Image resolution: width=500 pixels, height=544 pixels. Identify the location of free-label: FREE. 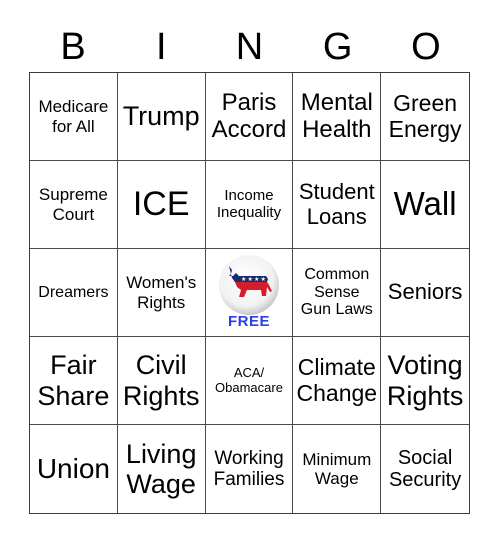
(248, 322).